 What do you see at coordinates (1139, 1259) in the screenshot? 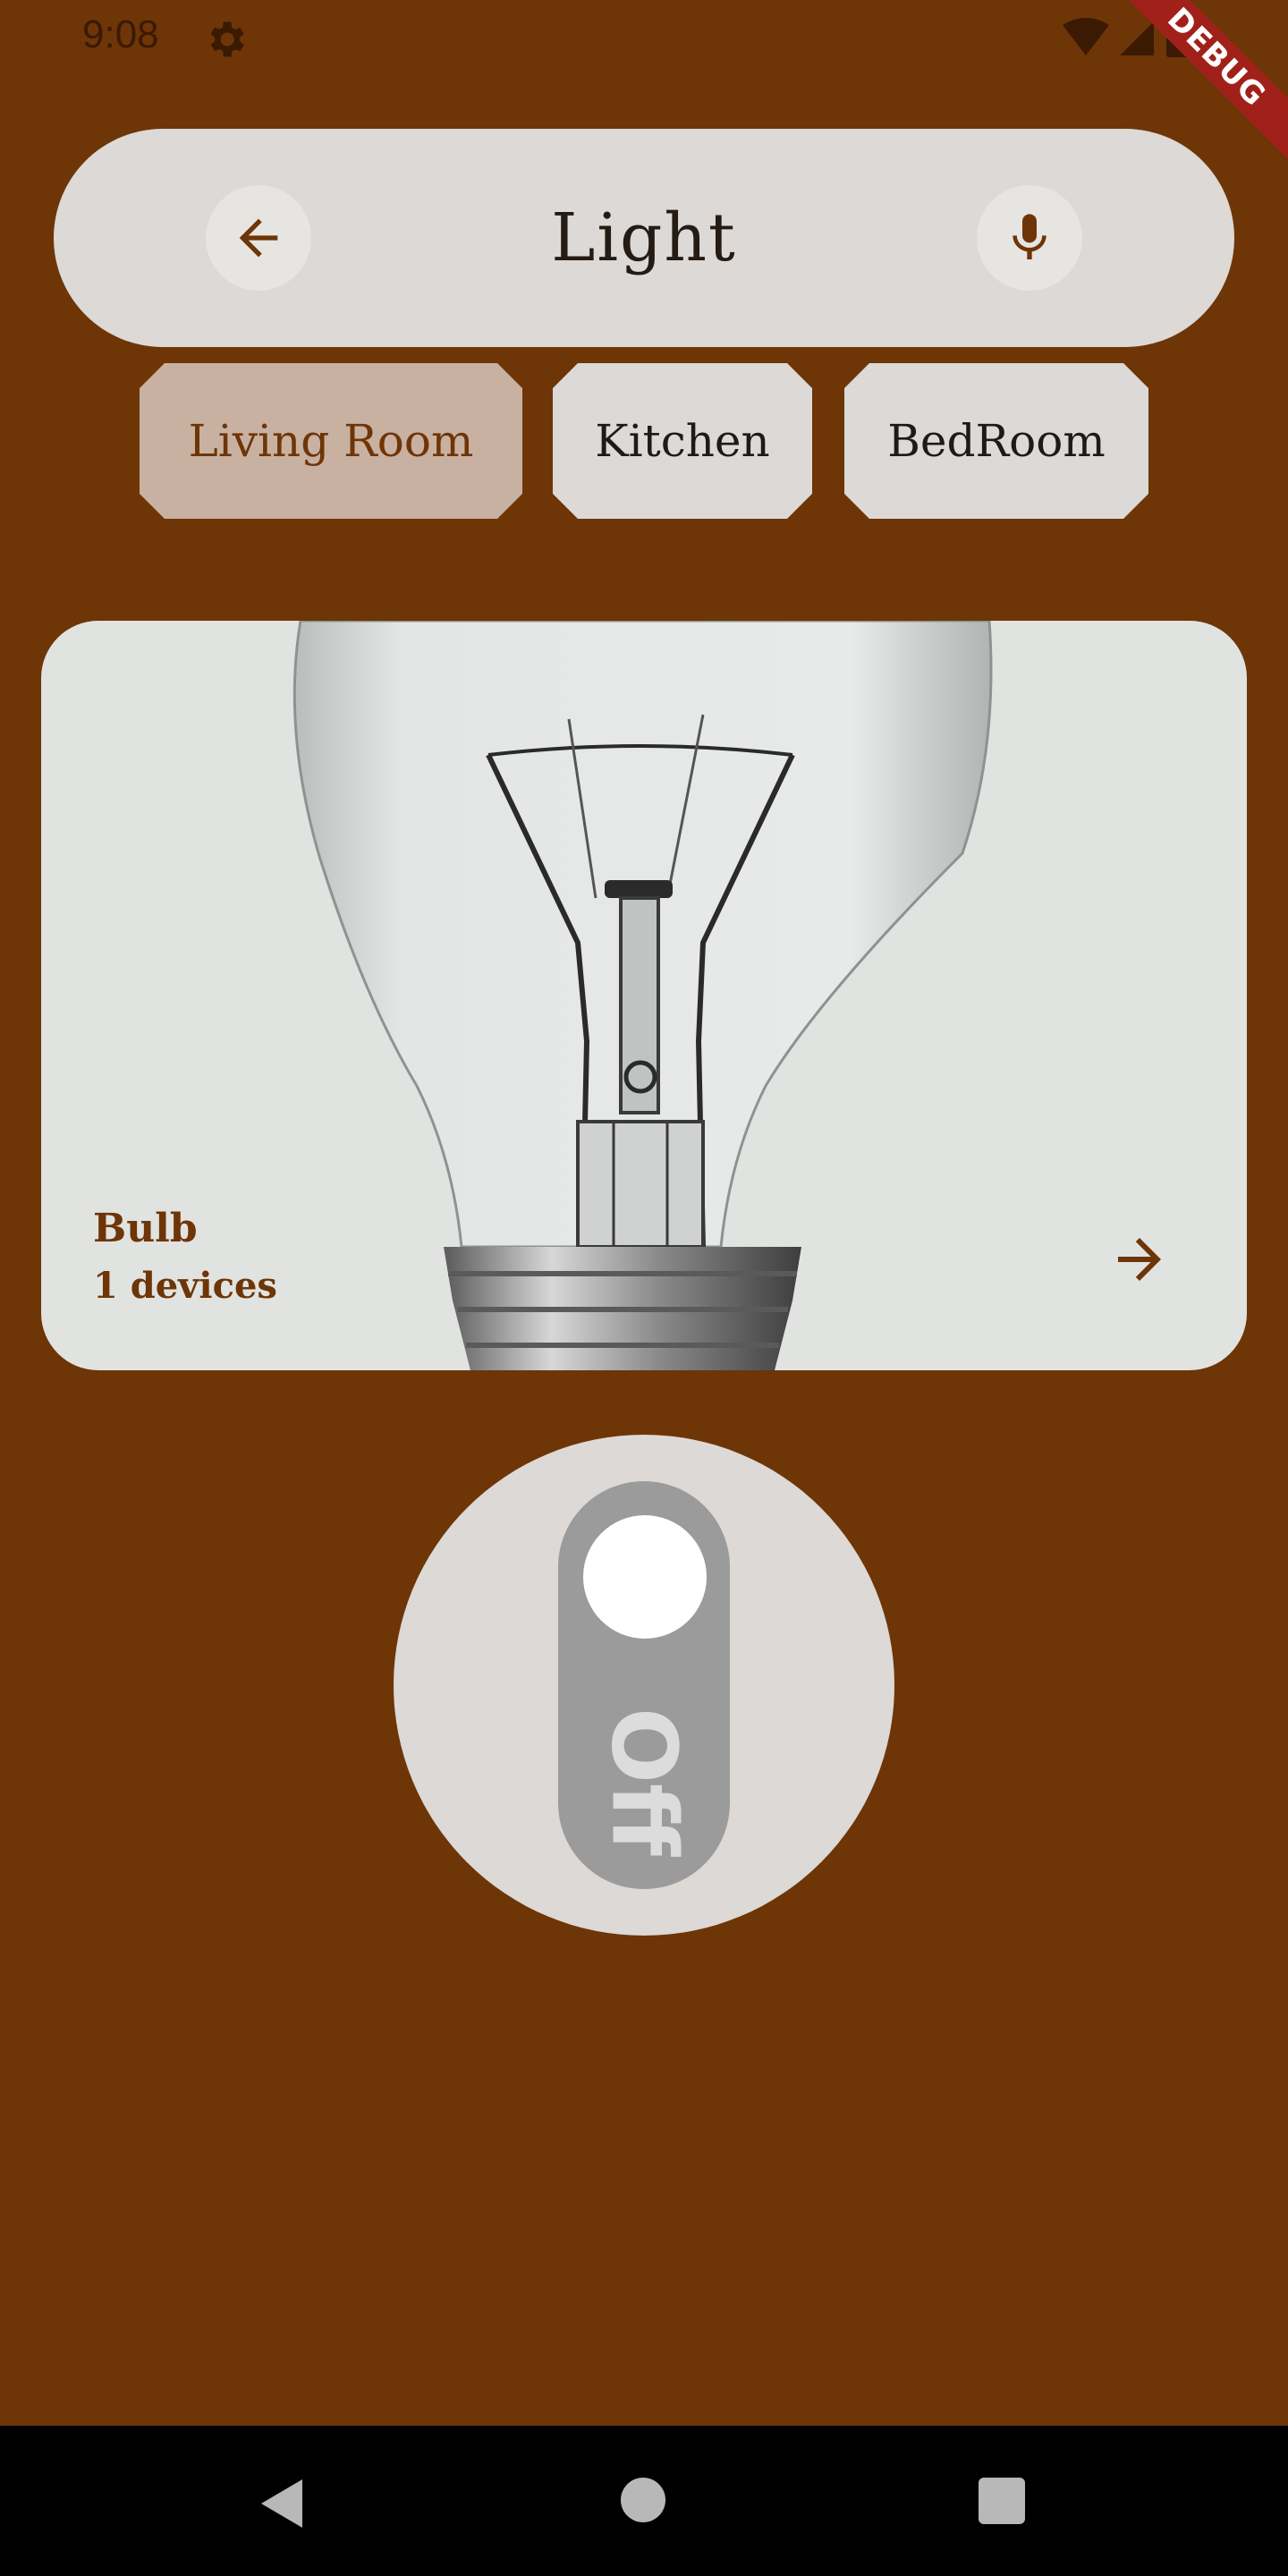
I see `arrow-forward-icon` at bounding box center [1139, 1259].